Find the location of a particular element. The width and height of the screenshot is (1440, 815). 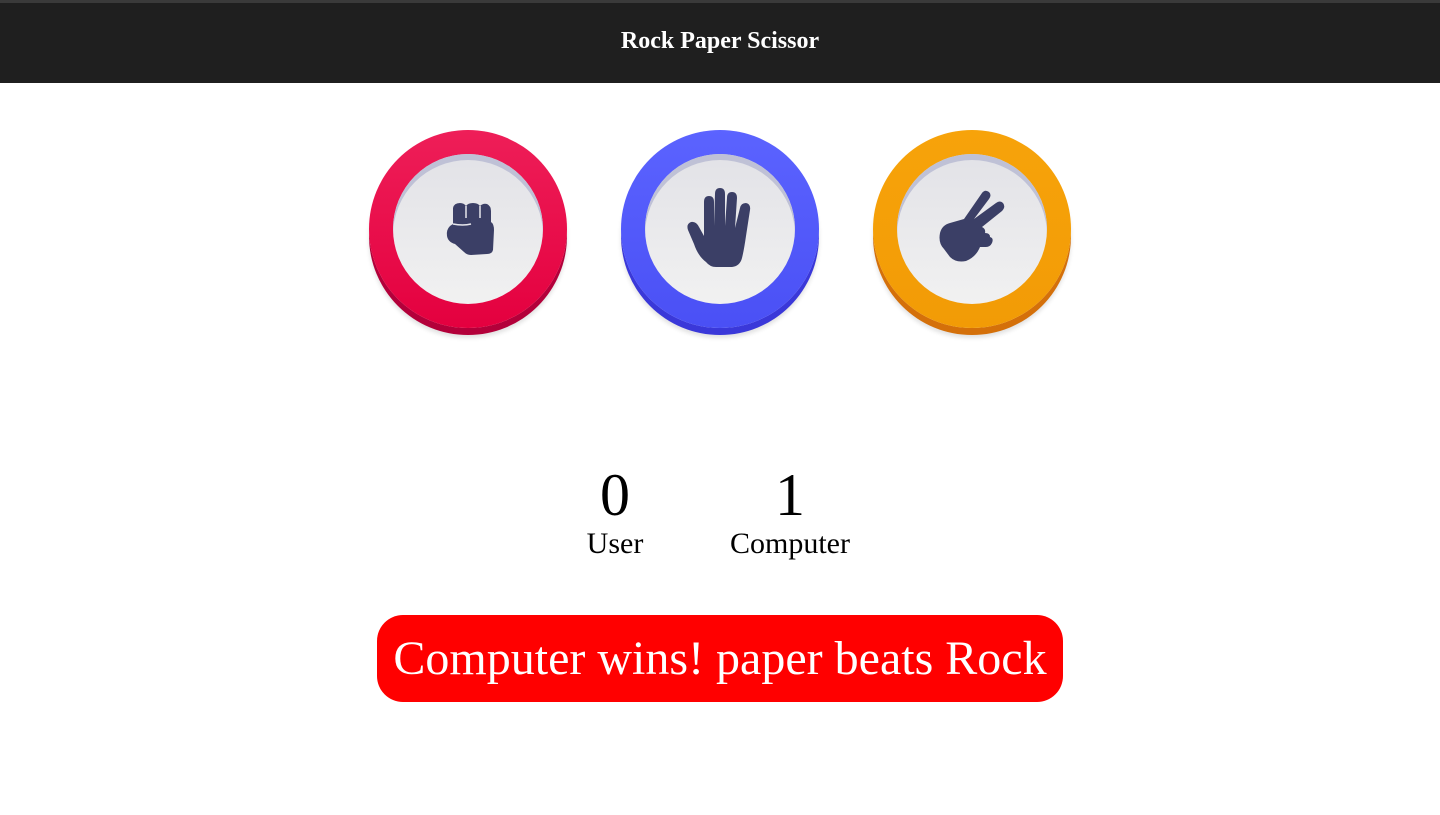

computer-score-label: Computer is located at coordinates (790, 543).